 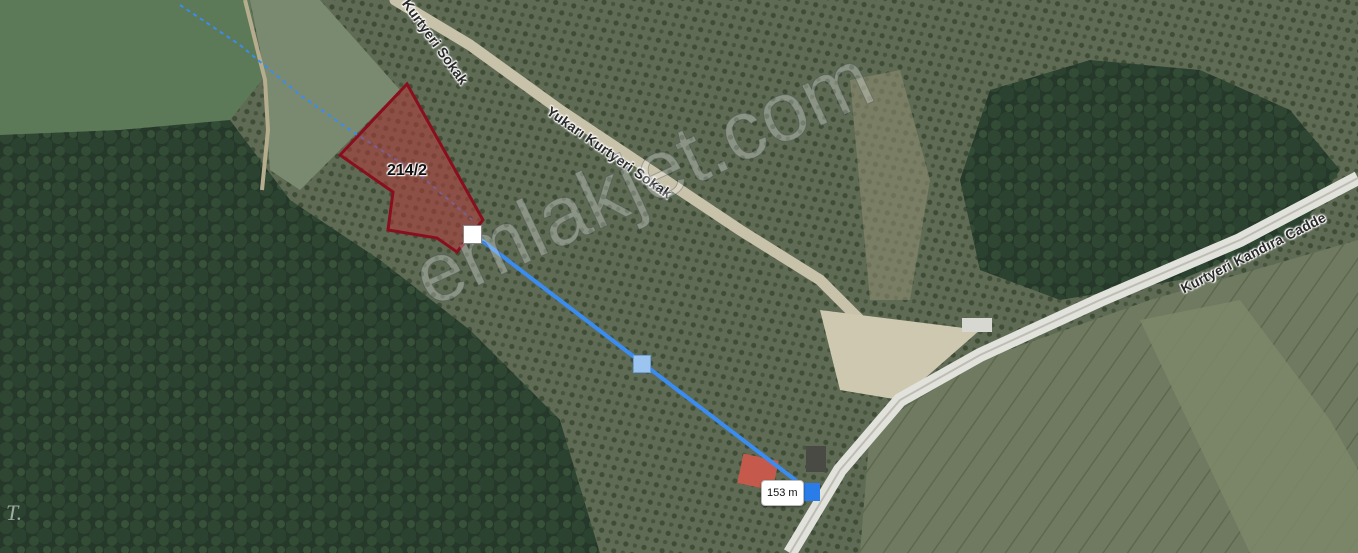 I want to click on corner-mark: T., so click(x=14, y=512).